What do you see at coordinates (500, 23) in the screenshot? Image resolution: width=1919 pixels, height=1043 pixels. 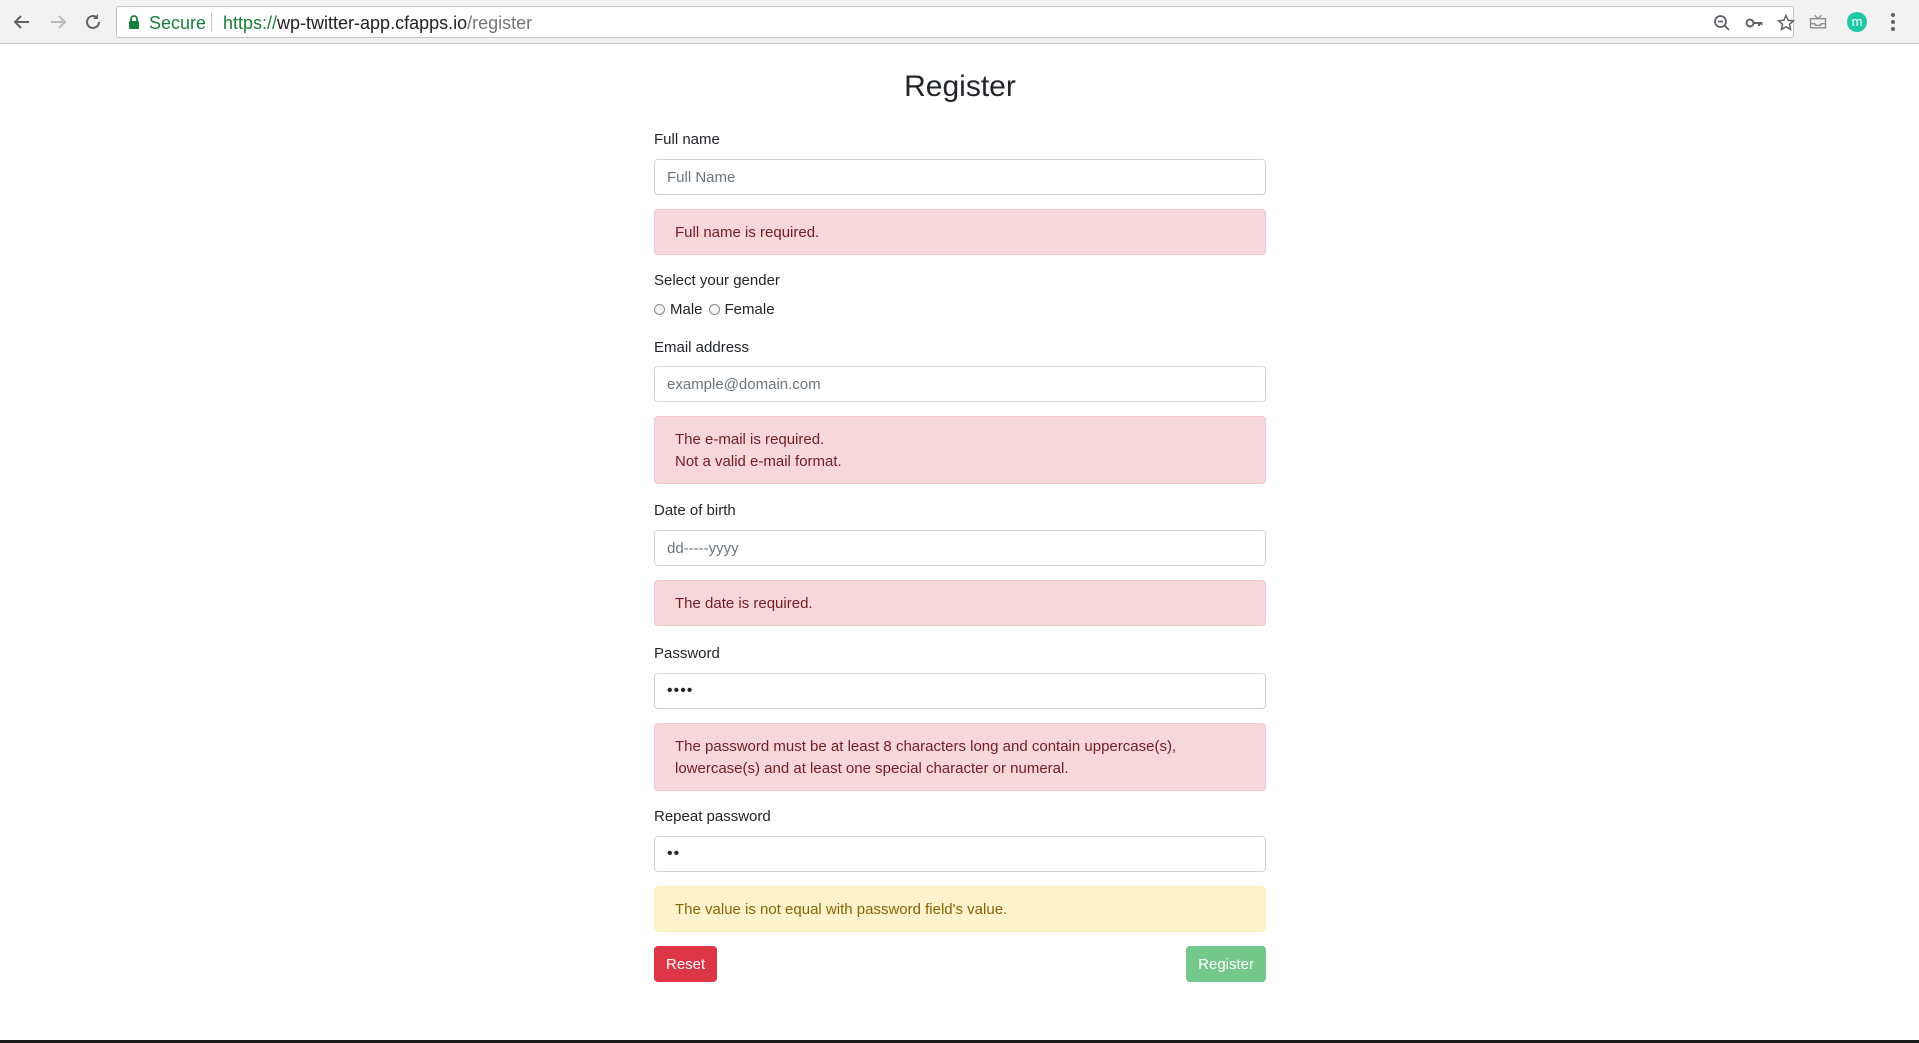 I see `url-path: /register` at bounding box center [500, 23].